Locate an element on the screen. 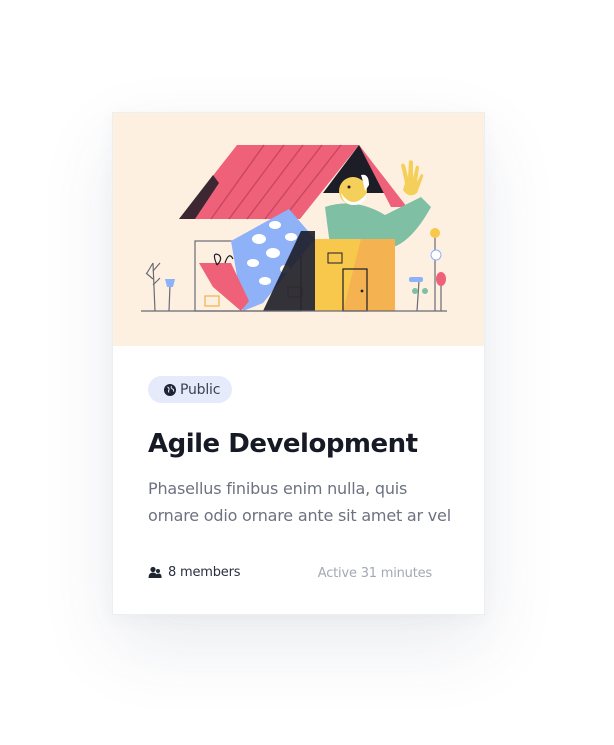 This screenshot has width=614, height=745. card-title: Agile Development is located at coordinates (283, 444).